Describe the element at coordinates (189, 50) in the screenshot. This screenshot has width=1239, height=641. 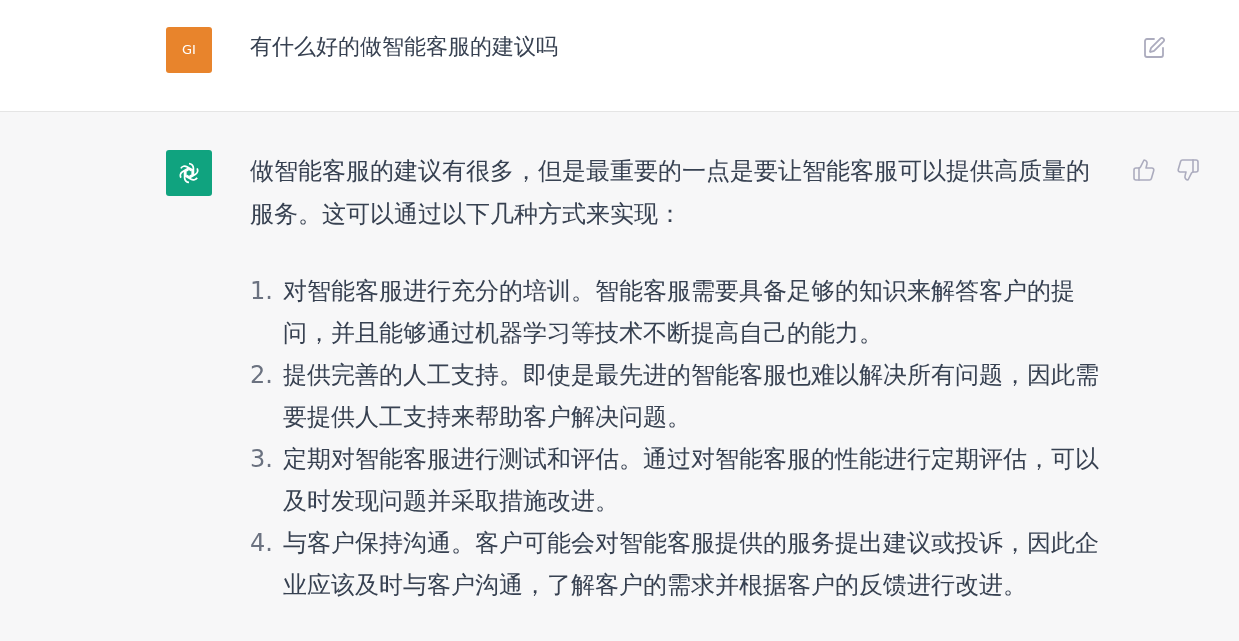
I see `user-avatar: GI` at that location.